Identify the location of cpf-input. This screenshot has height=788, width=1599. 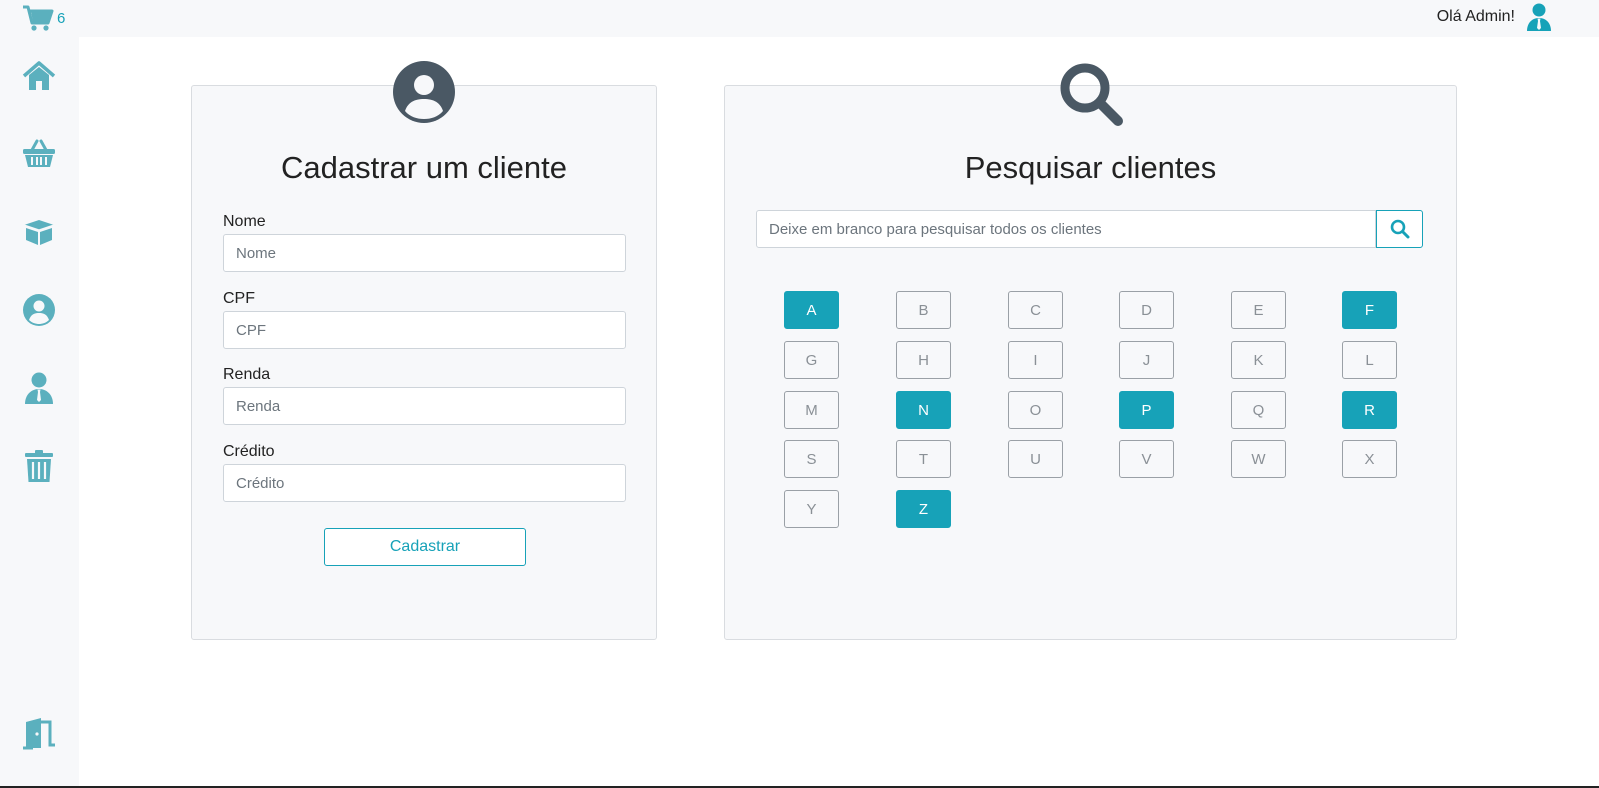
(424, 330).